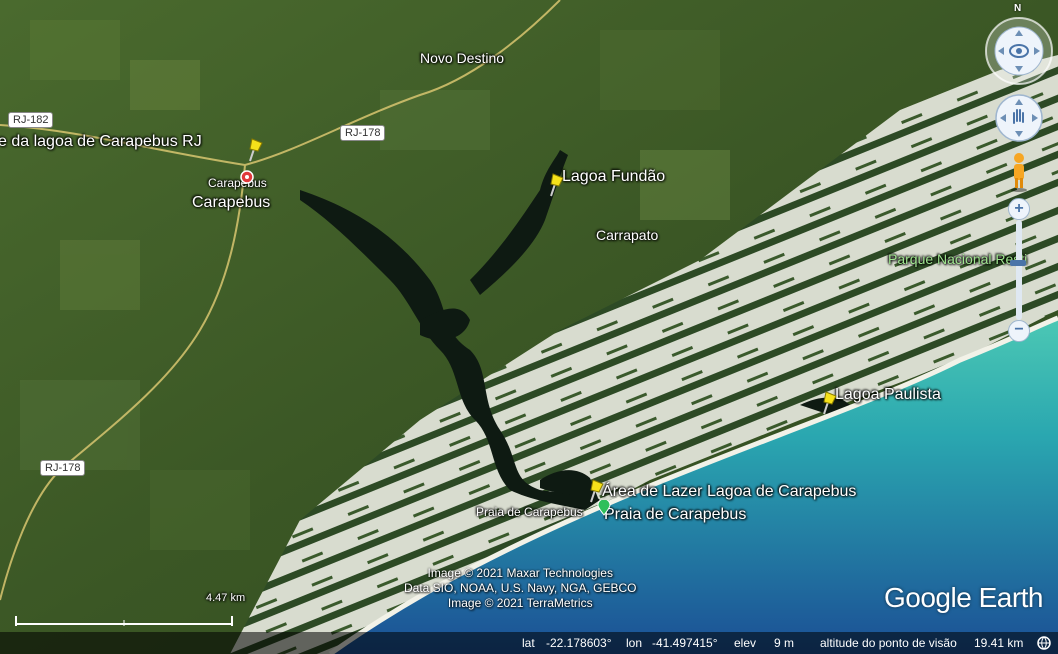 The height and width of the screenshot is (654, 1058). Describe the element at coordinates (1019, 209) in the screenshot. I see `zoom-in-button: +` at that location.